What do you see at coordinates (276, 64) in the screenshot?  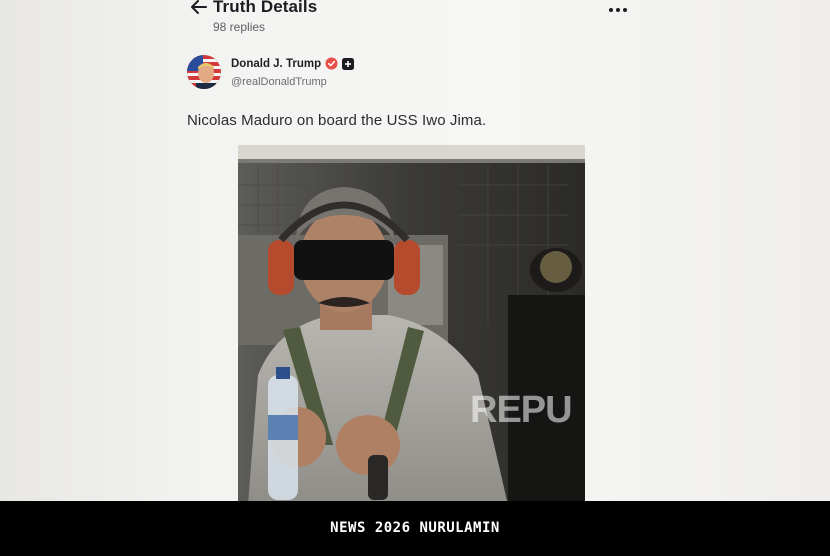 I see `author-name: Donald J. Trump` at bounding box center [276, 64].